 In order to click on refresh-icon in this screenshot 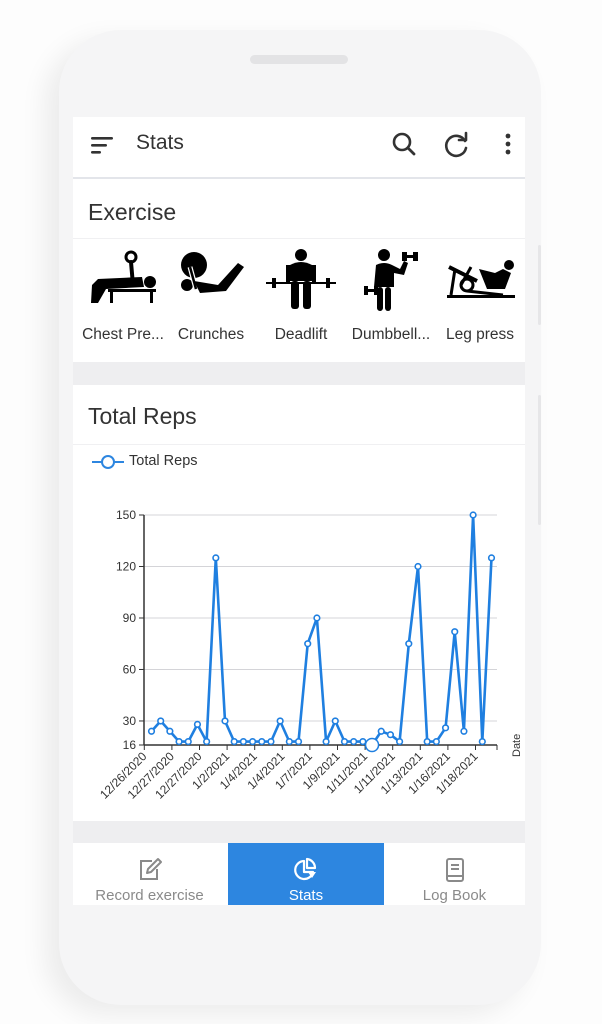, I will do `click(457, 144)`.